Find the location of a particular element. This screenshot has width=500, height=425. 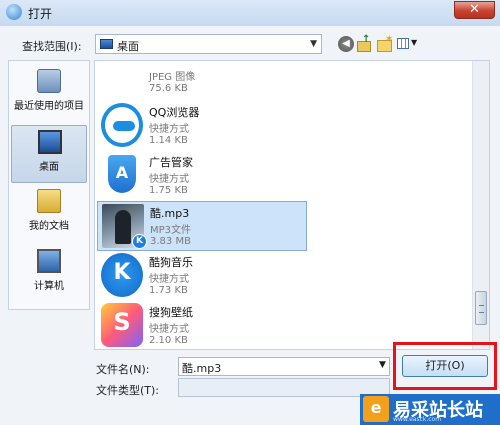

new-folder-button: ✶ is located at coordinates (385, 43).